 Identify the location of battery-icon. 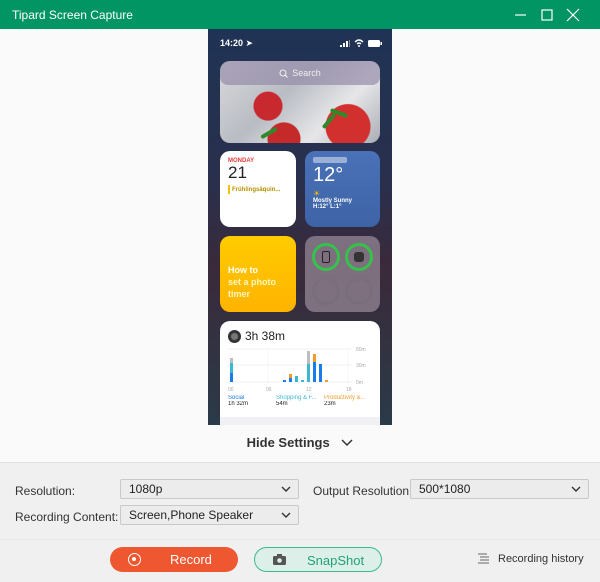
(375, 43).